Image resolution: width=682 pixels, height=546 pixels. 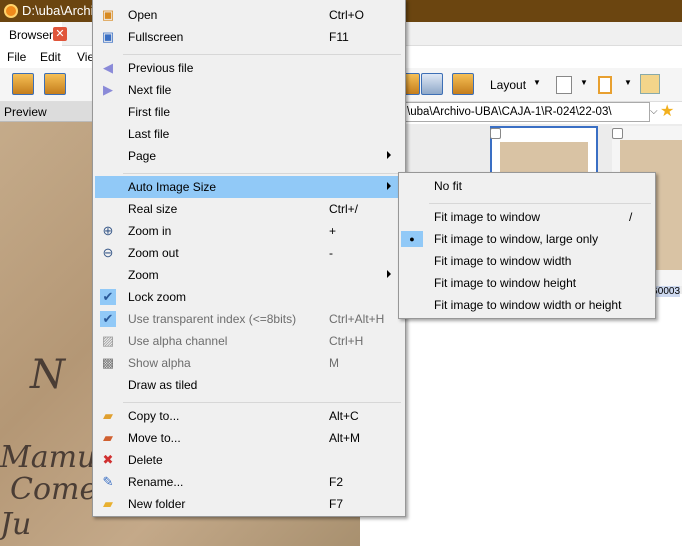 What do you see at coordinates (487, 217) in the screenshot?
I see `menu-item-label: Fit image to window` at bounding box center [487, 217].